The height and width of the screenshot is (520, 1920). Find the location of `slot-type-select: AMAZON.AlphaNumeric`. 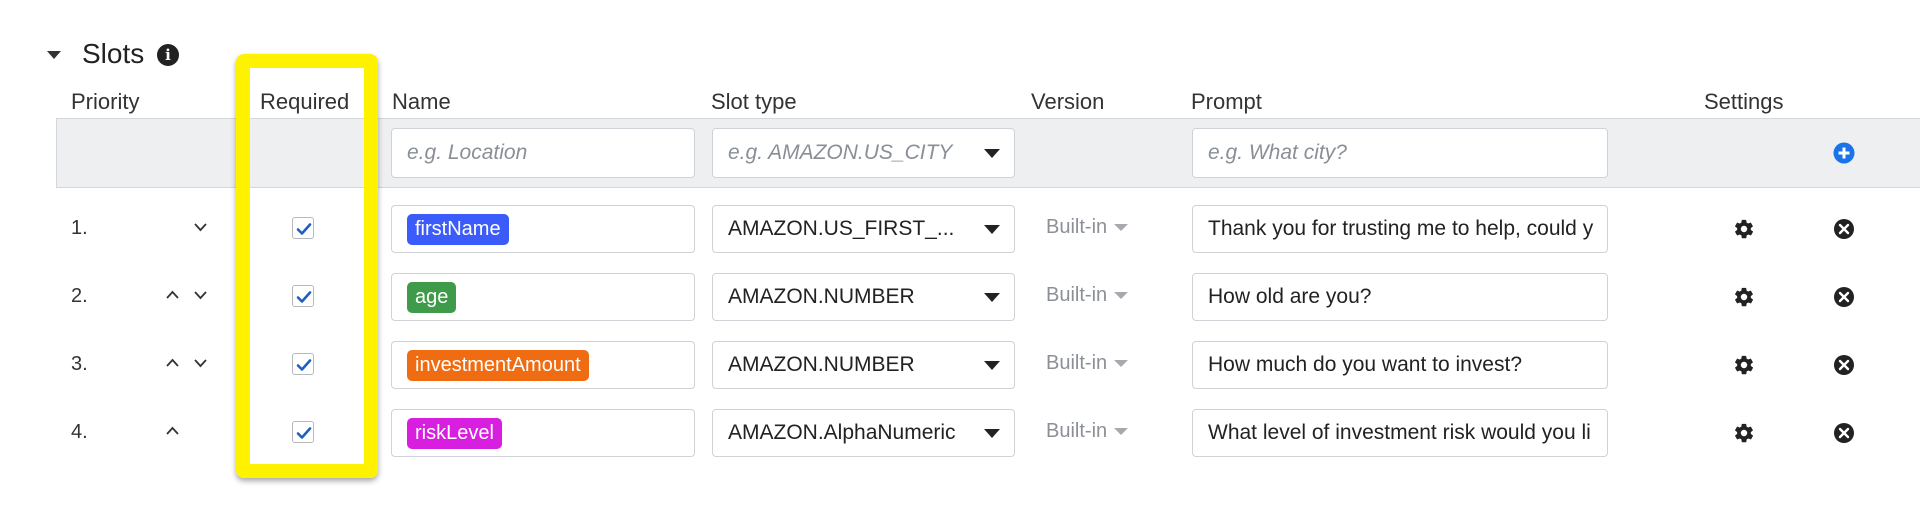

slot-type-select: AMAZON.AlphaNumeric is located at coordinates (863, 433).